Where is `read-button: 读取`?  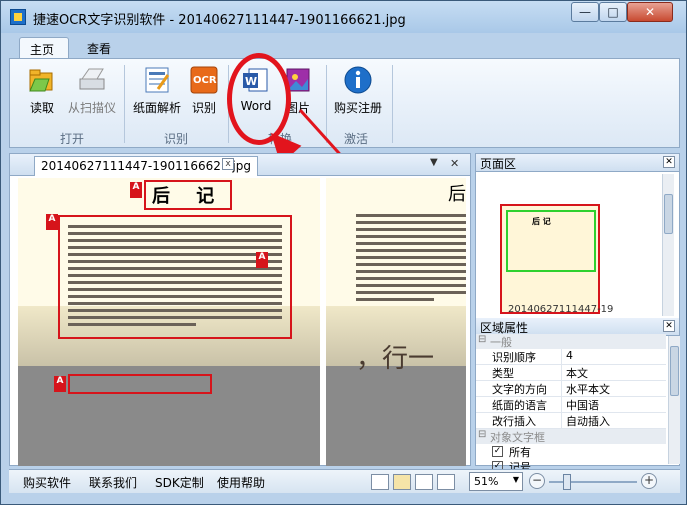
read-button: 读取 is located at coordinates (42, 92).